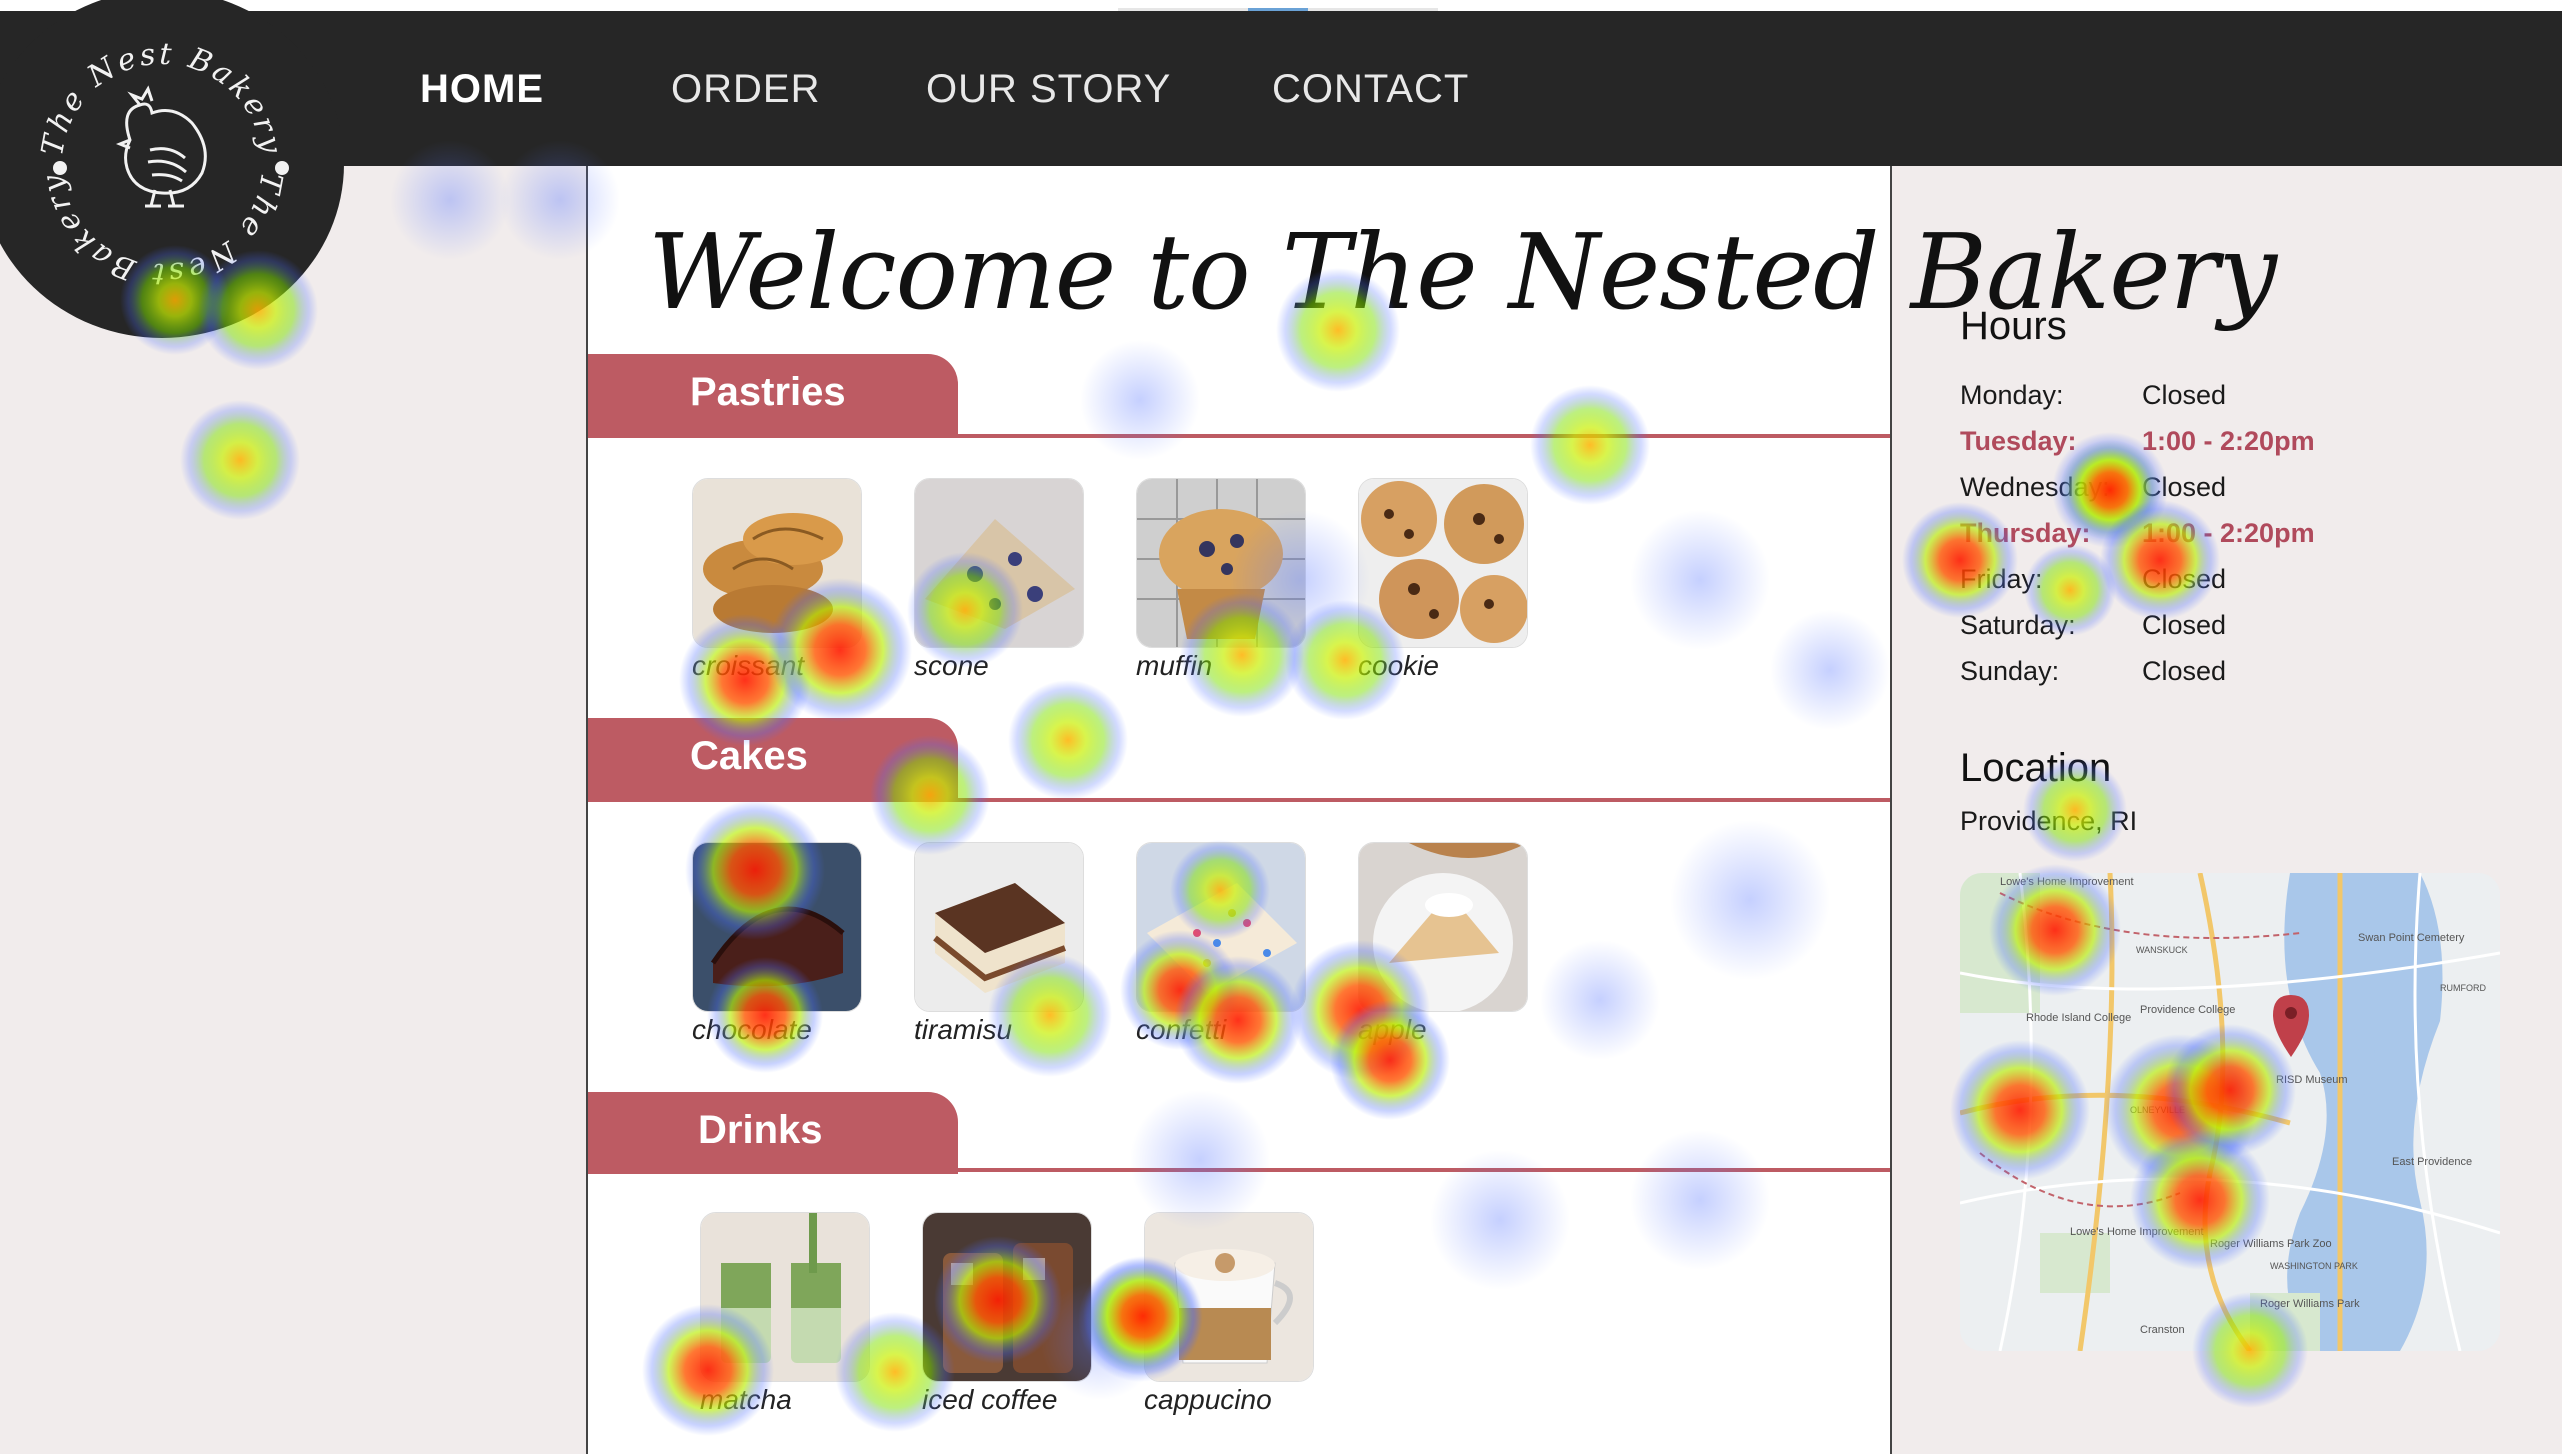 Image resolution: width=2562 pixels, height=1454 pixels. I want to click on bakery-logo: The Nest Bakery The Nest Bakery, so click(172, 169).